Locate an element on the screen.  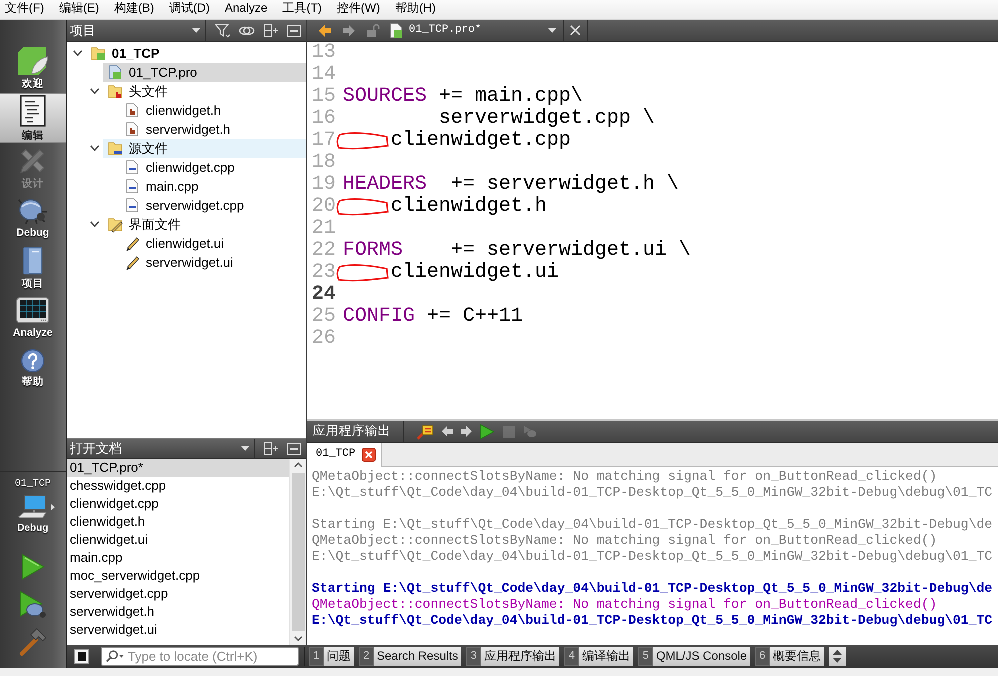
ruler-pencil-icon is located at coordinates (33, 160).